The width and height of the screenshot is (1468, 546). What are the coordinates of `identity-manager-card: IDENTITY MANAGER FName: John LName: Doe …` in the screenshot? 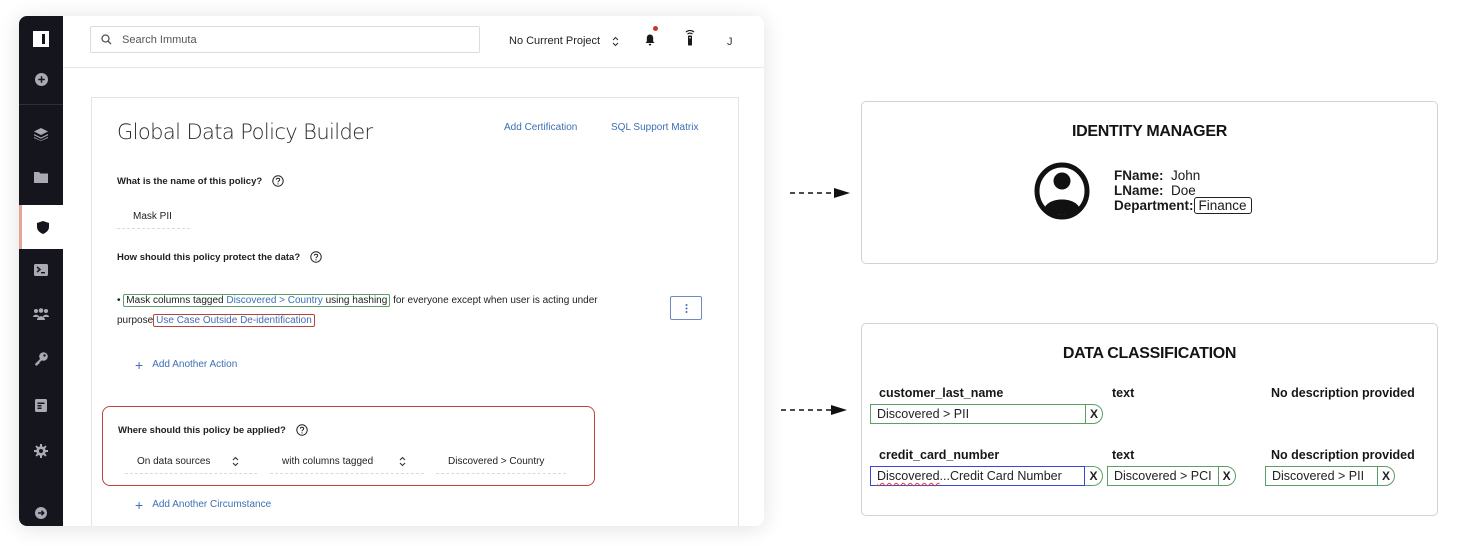 It's located at (1149, 182).